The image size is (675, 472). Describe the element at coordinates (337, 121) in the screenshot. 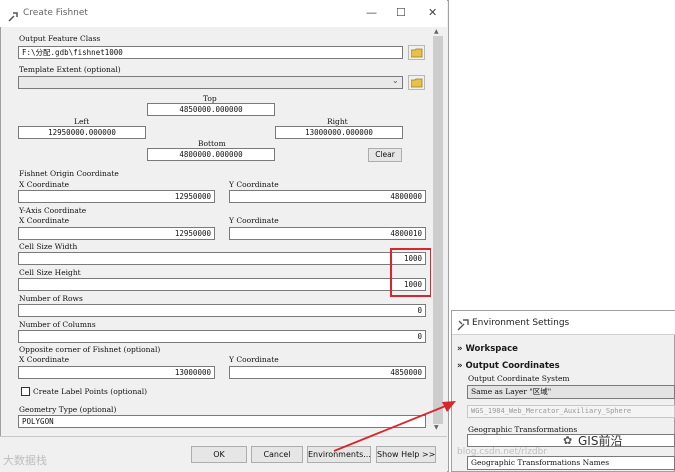

I see `right-label: Right` at that location.